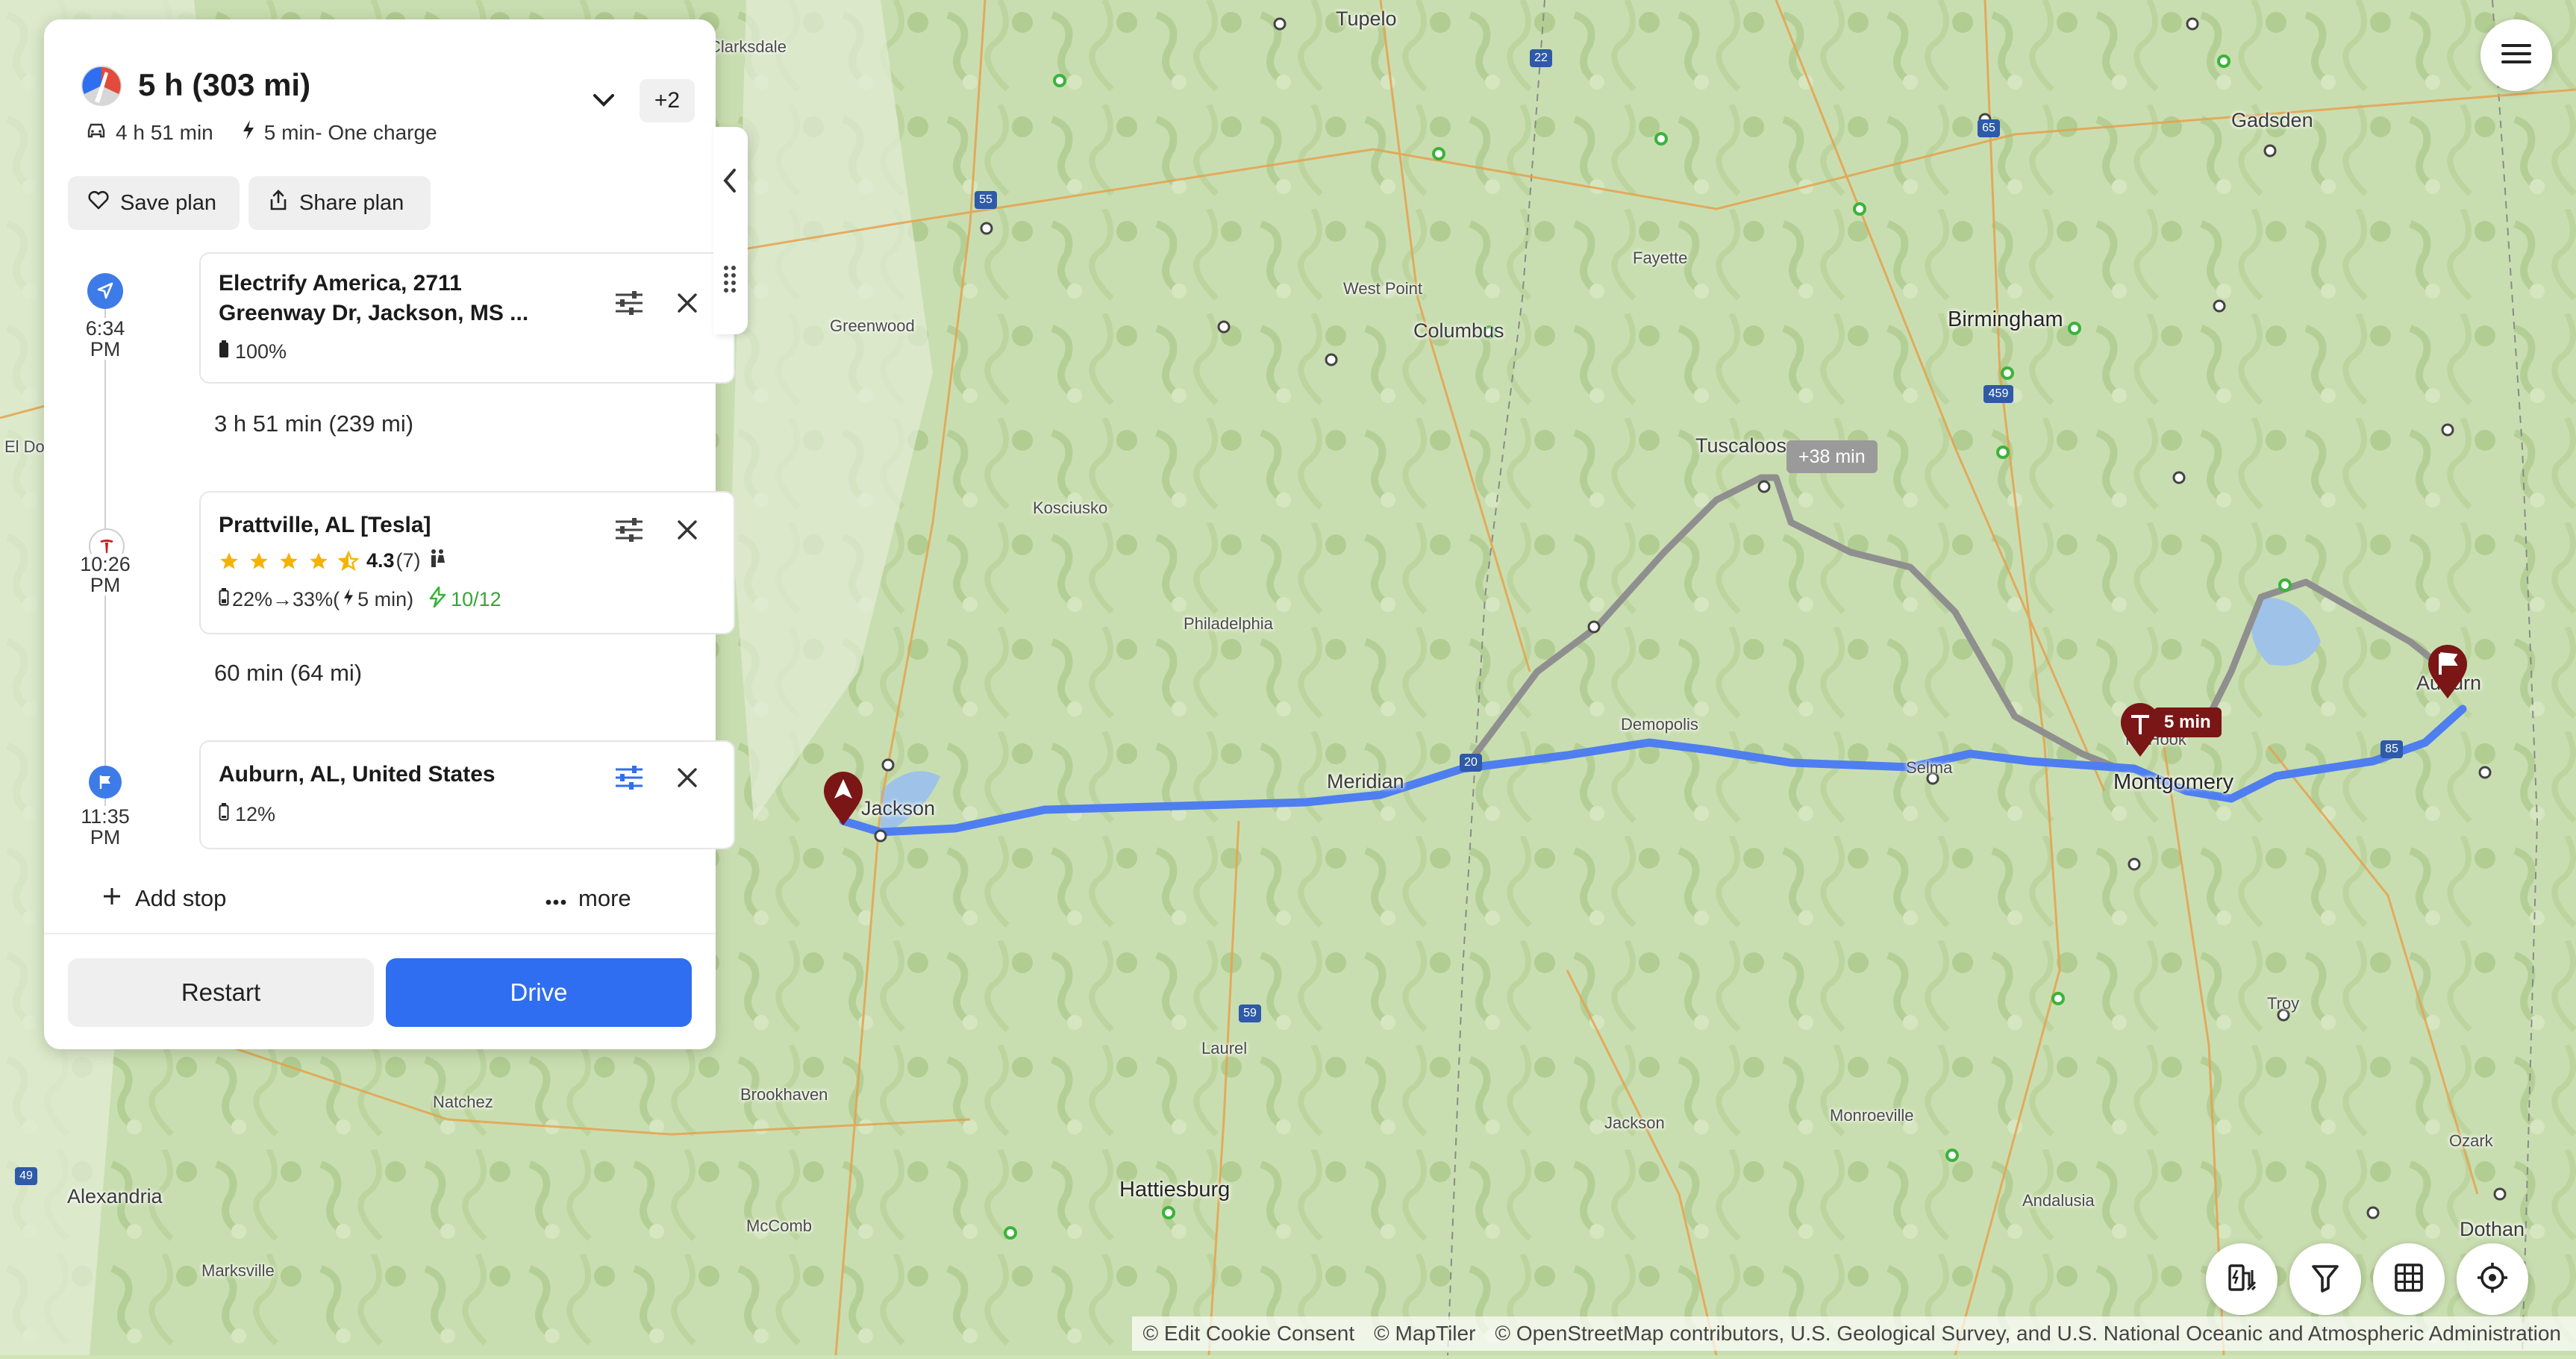 The height and width of the screenshot is (1359, 2576). What do you see at coordinates (729, 182) in the screenshot?
I see `chevron-left-icon` at bounding box center [729, 182].